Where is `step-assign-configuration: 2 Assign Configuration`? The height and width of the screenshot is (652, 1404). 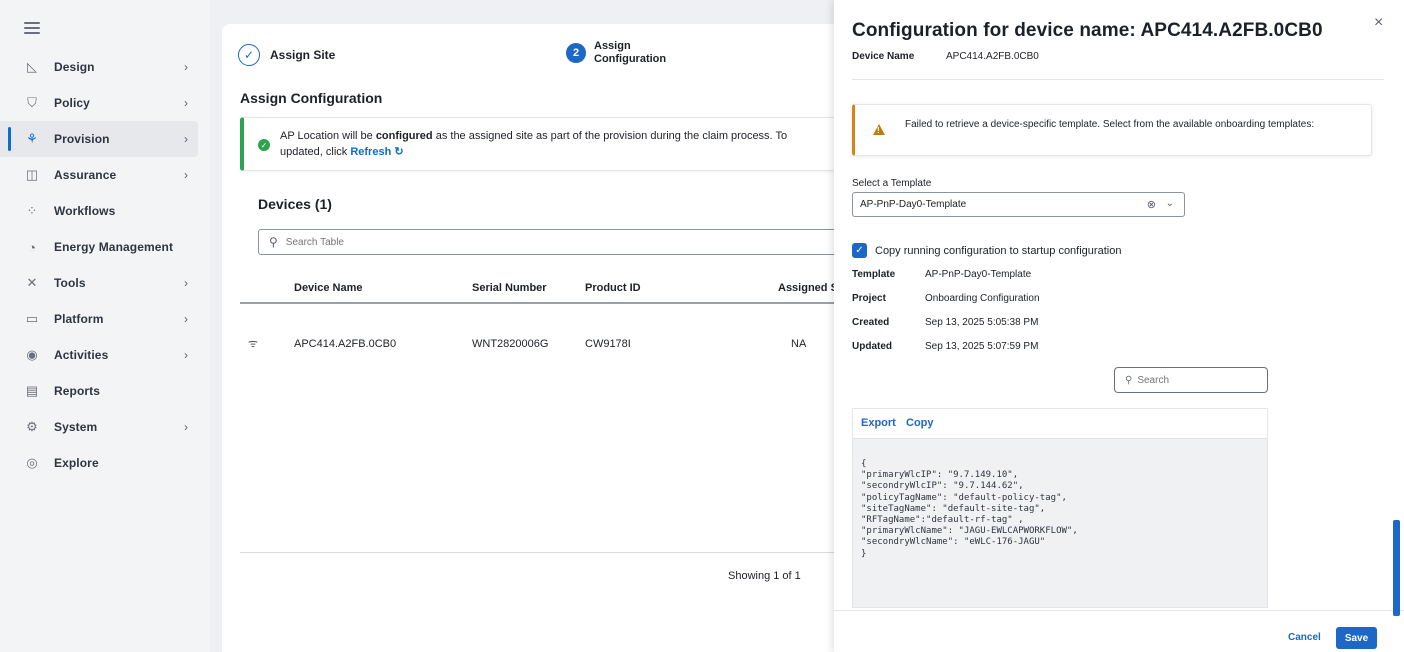 step-assign-configuration: 2 Assign Configuration is located at coordinates (616, 53).